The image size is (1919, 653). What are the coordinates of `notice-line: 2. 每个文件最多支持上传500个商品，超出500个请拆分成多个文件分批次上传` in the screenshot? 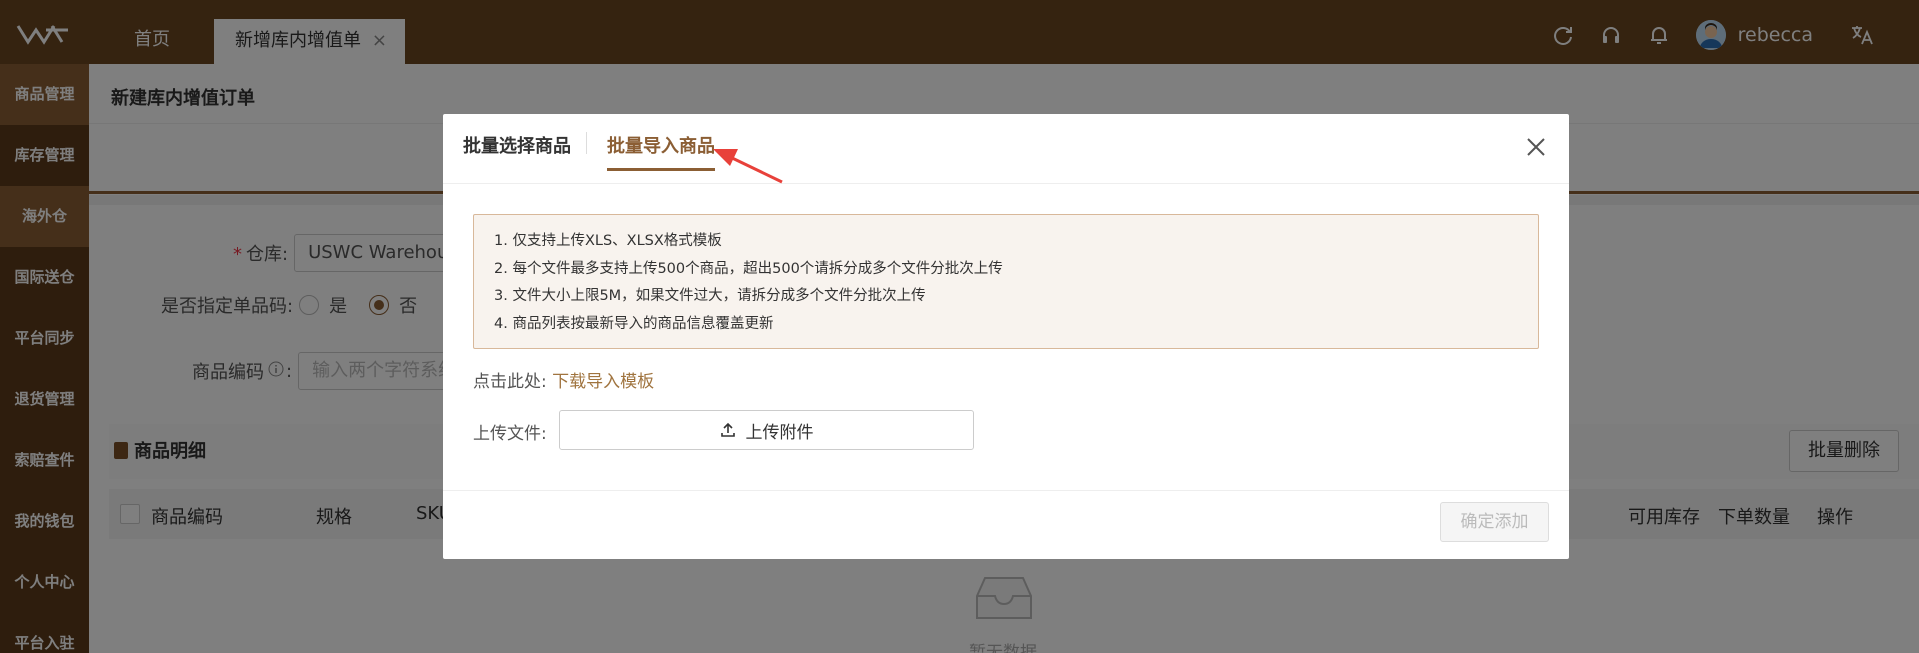 It's located at (748, 268).